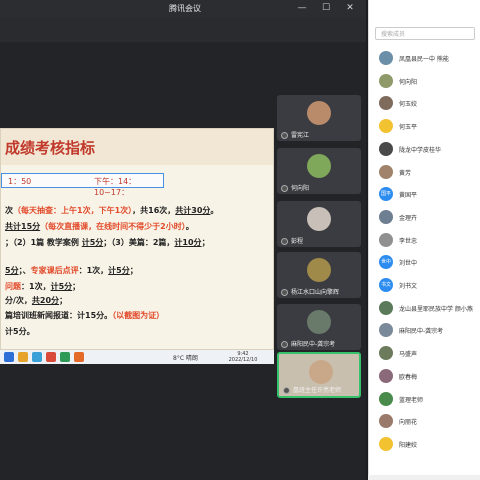 The image size is (480, 480). Describe the element at coordinates (313, 344) in the screenshot. I see `video-tile-name: 麻阳民中-龚宗考` at that location.